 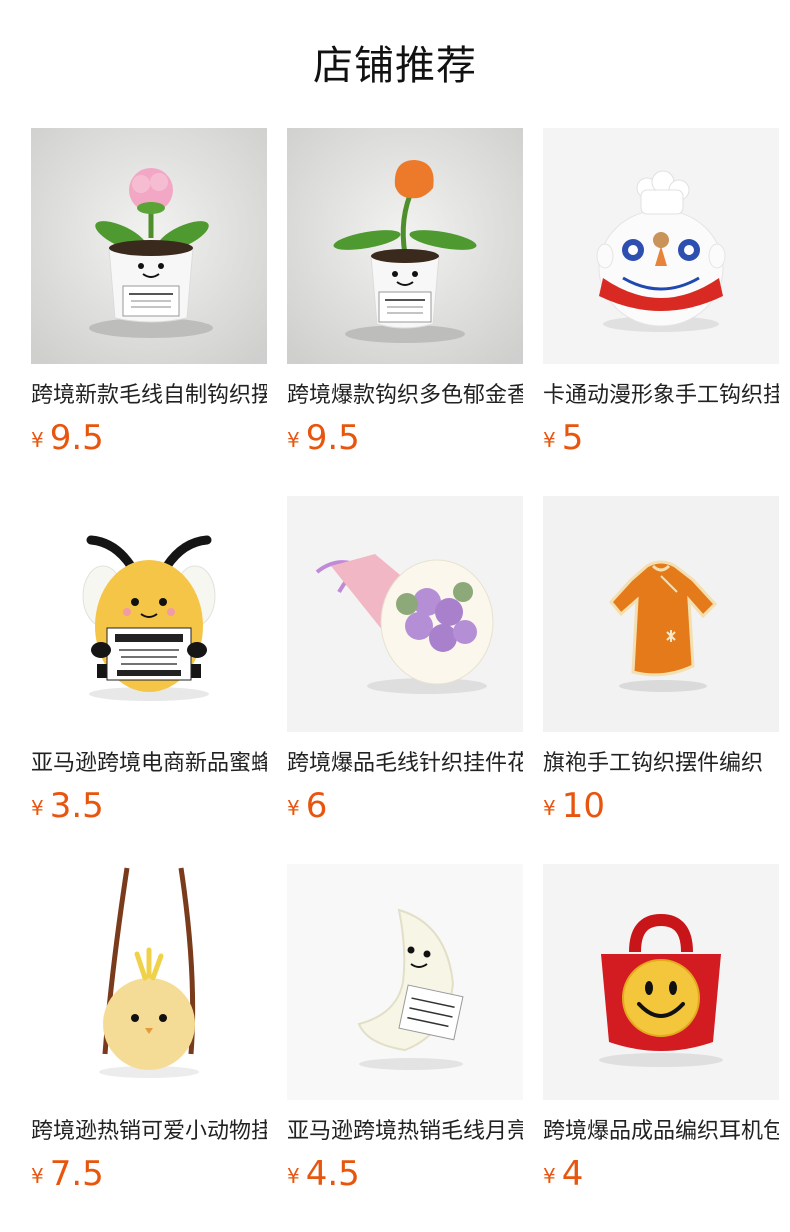 What do you see at coordinates (316, 806) in the screenshot?
I see `price-value: 6` at bounding box center [316, 806].